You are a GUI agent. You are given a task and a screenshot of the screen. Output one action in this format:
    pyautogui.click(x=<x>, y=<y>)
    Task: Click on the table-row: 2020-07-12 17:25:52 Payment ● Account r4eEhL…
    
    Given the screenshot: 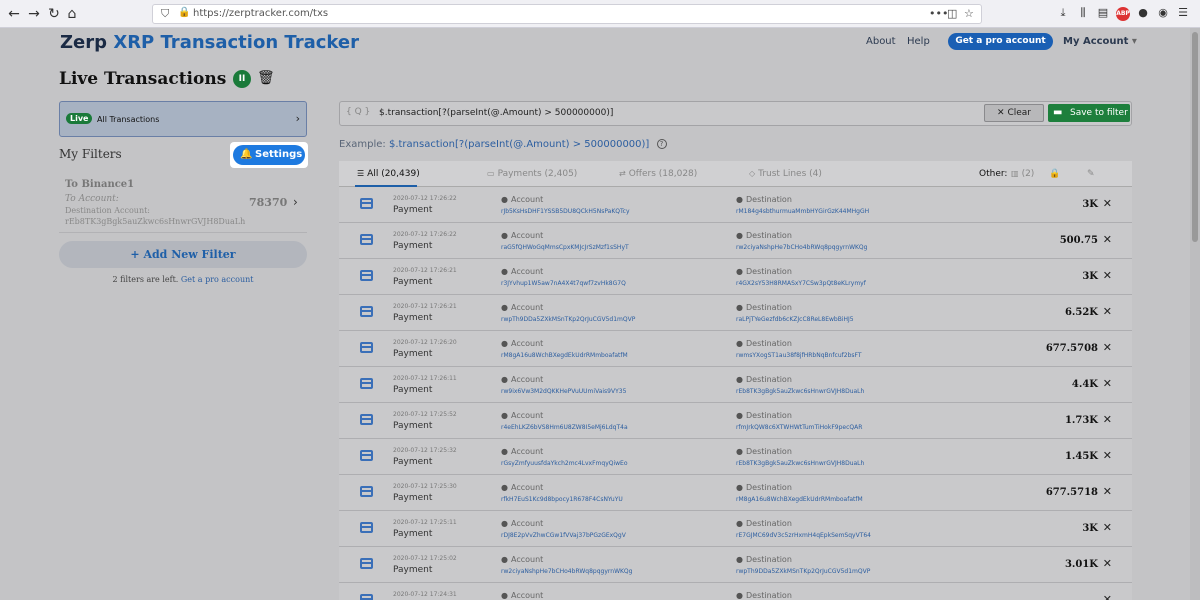 What is the action you would take?
    pyautogui.click(x=735, y=421)
    